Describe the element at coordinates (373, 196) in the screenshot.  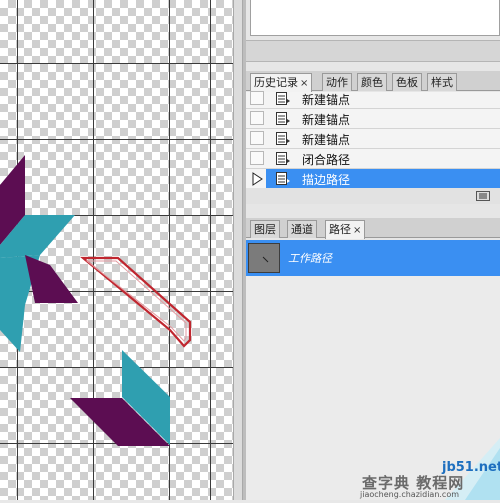
I see `history-panel-footer` at that location.